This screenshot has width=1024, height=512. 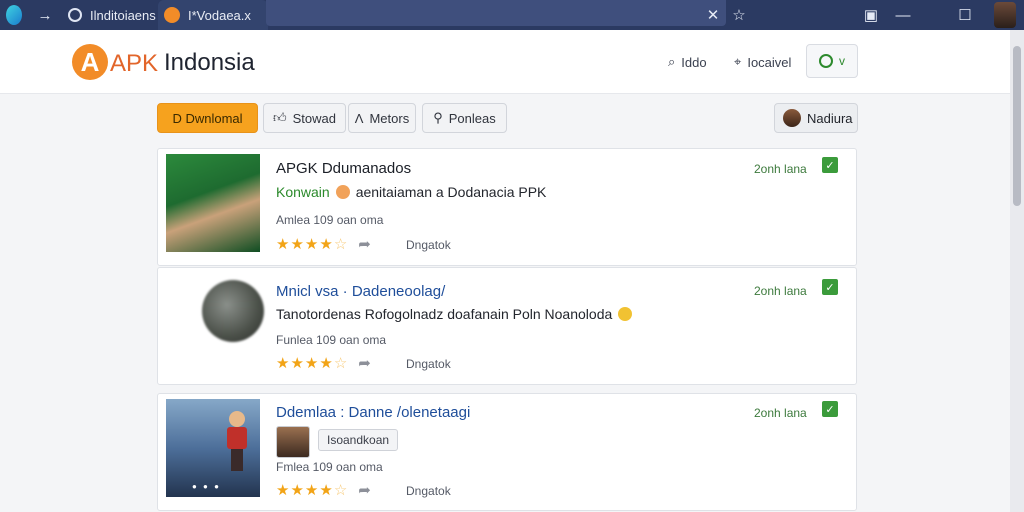 I want to click on forward-arrow-icon: →, so click(x=45, y=15).